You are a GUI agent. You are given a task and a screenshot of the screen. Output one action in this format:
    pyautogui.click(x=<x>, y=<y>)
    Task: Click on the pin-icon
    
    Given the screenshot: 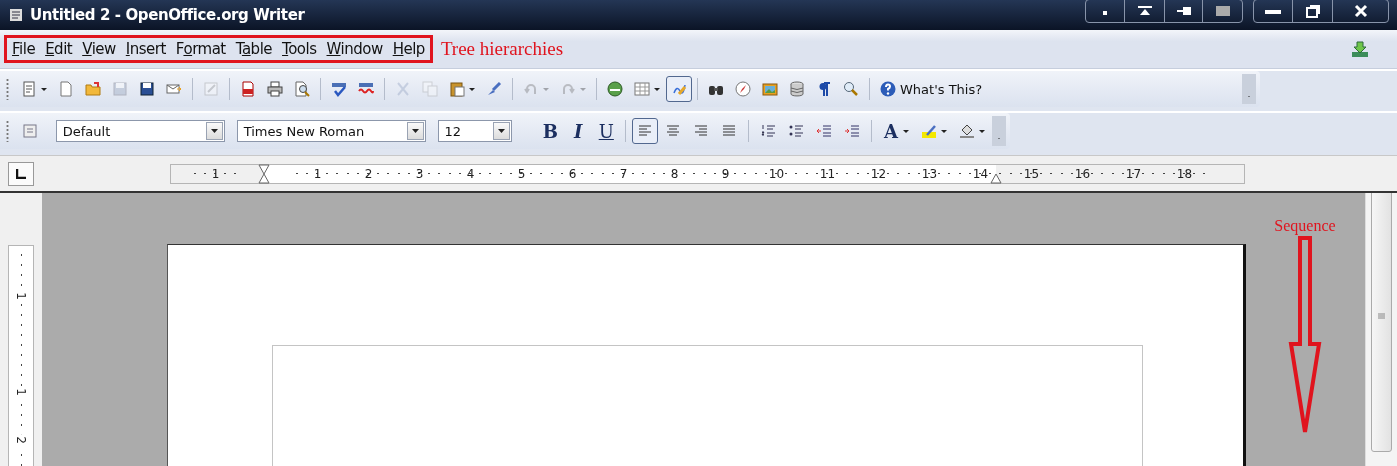 What is the action you would take?
    pyautogui.click(x=1183, y=11)
    